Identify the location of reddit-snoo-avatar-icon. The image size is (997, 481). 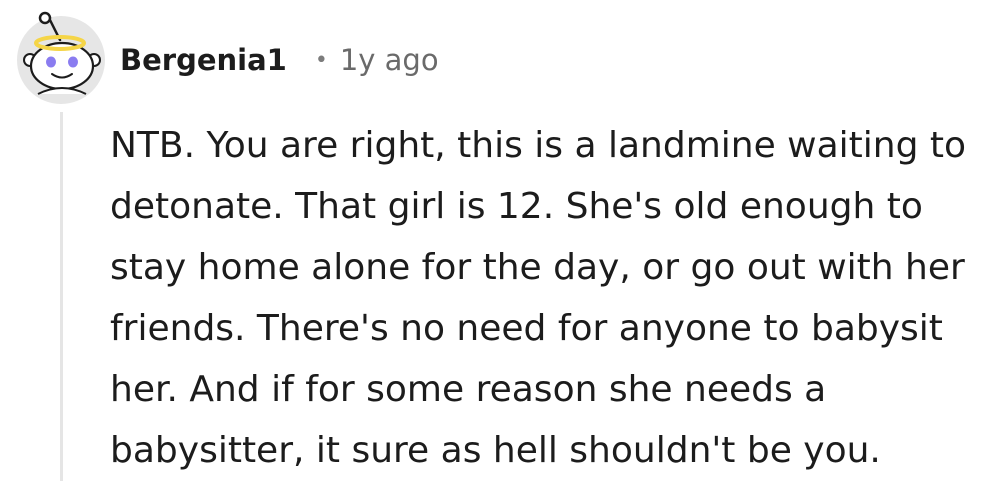
(61, 57).